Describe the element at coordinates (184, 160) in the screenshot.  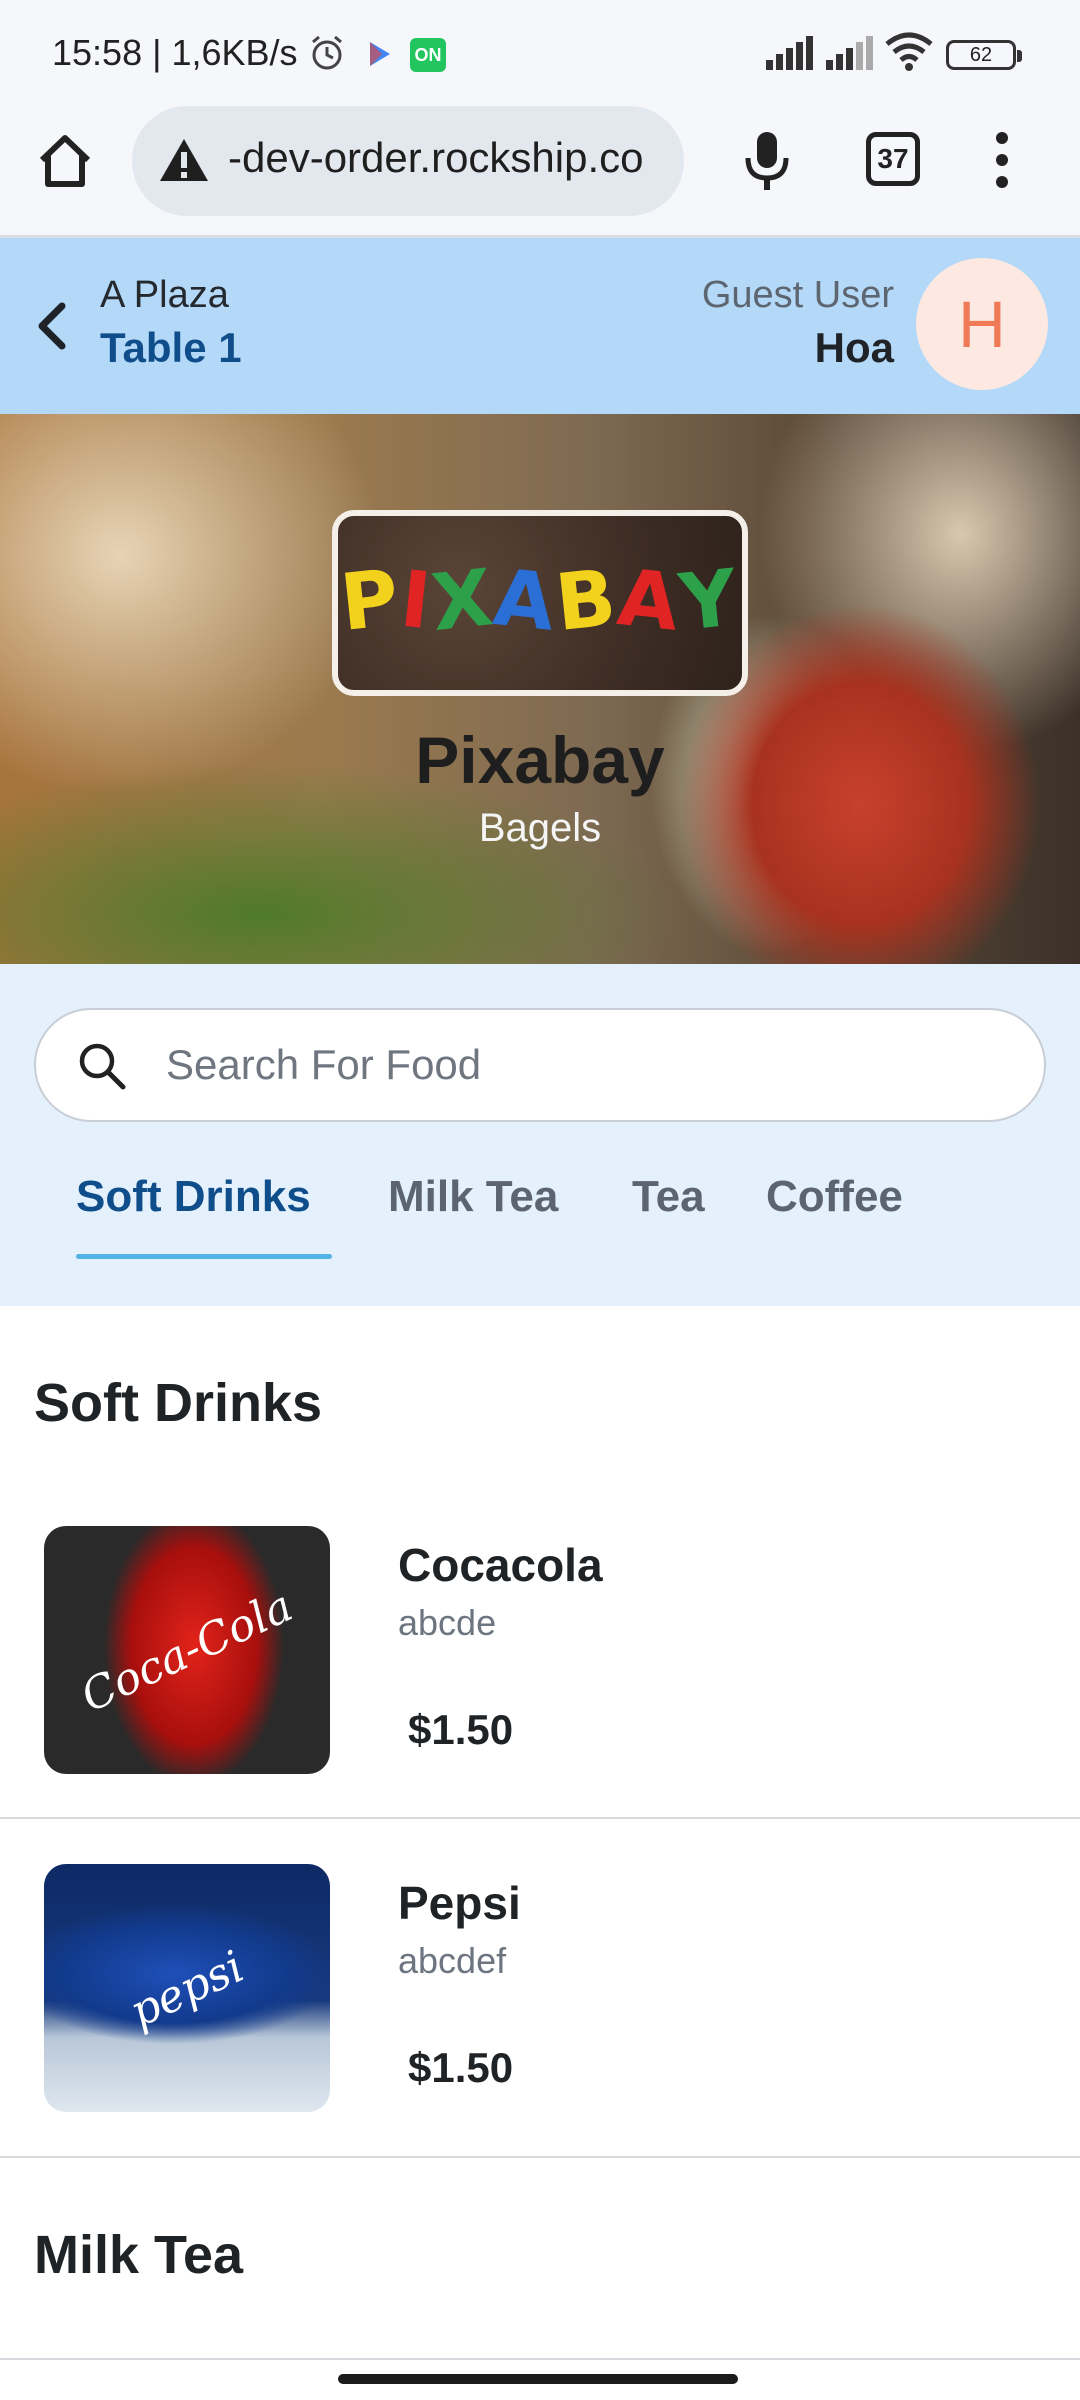
I see `warning-icon` at that location.